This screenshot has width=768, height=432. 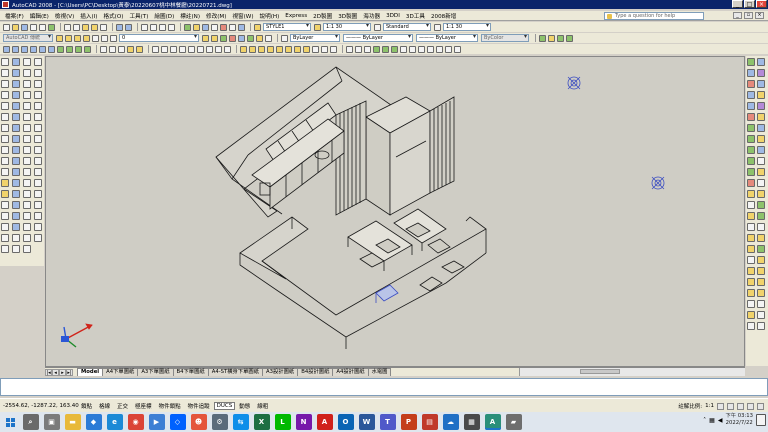 I want to click on ucs-3point-icon, so click(x=227, y=49).